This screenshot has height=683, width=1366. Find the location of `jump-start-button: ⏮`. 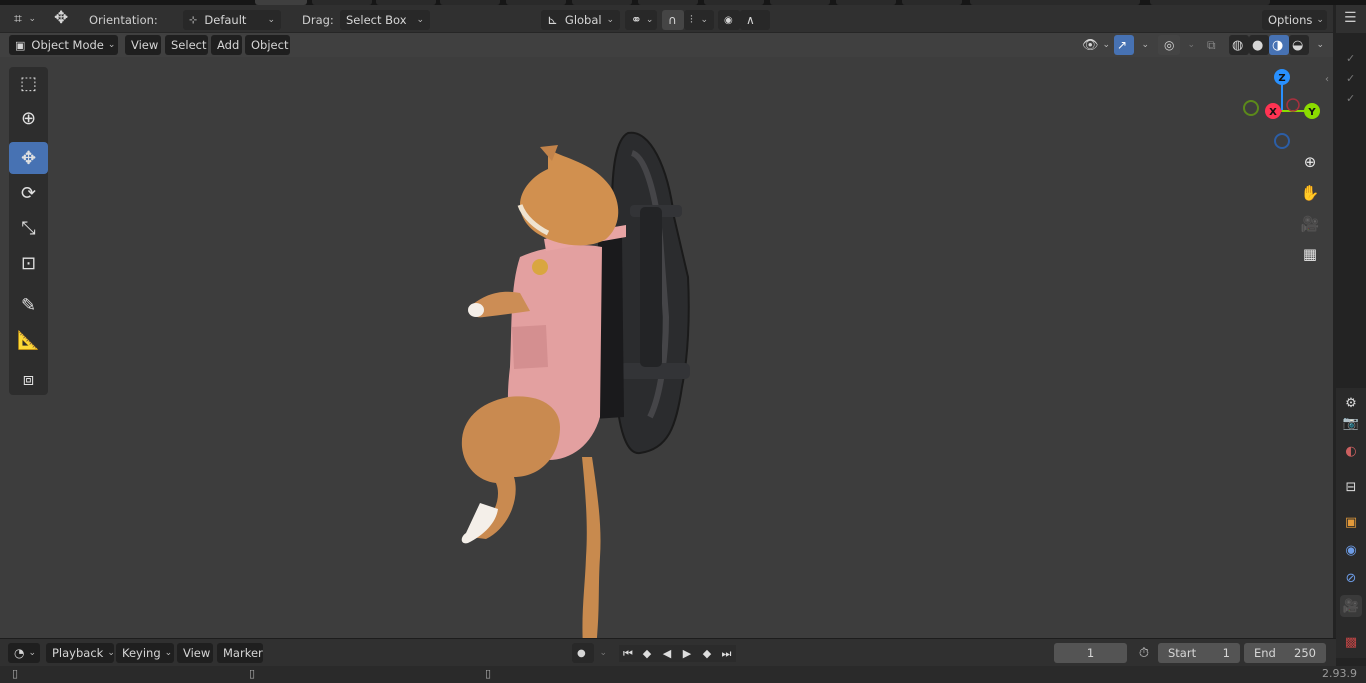

jump-start-button: ⏮ is located at coordinates (628, 653).